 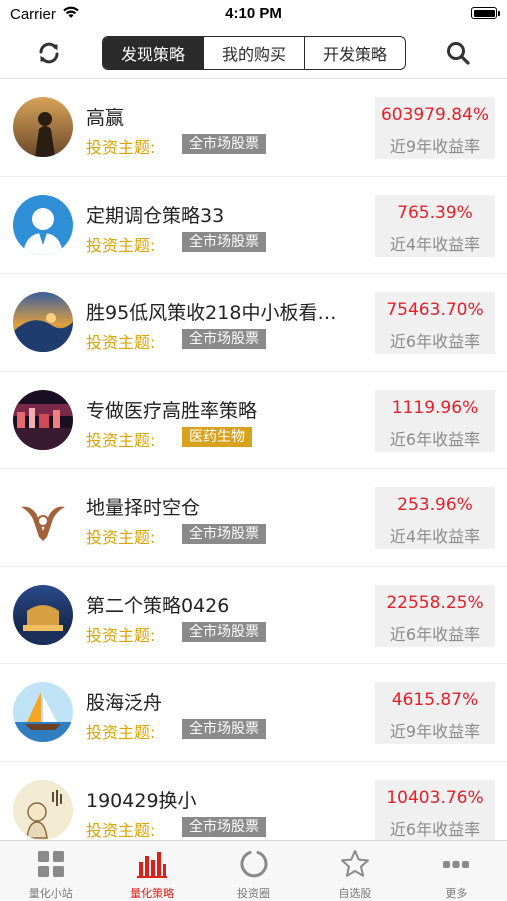 I want to click on theme-tag: 医药生物, so click(x=217, y=436).